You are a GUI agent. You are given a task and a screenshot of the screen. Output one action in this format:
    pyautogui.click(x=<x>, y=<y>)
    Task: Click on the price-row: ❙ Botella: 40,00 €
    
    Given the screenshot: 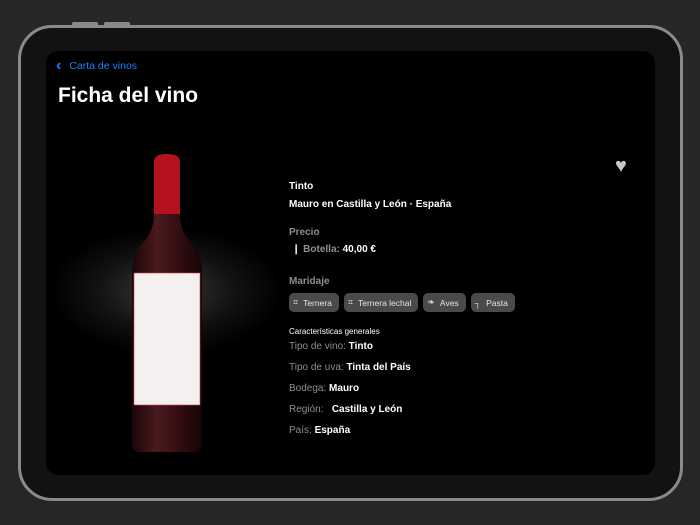 What is the action you would take?
    pyautogui.click(x=334, y=249)
    